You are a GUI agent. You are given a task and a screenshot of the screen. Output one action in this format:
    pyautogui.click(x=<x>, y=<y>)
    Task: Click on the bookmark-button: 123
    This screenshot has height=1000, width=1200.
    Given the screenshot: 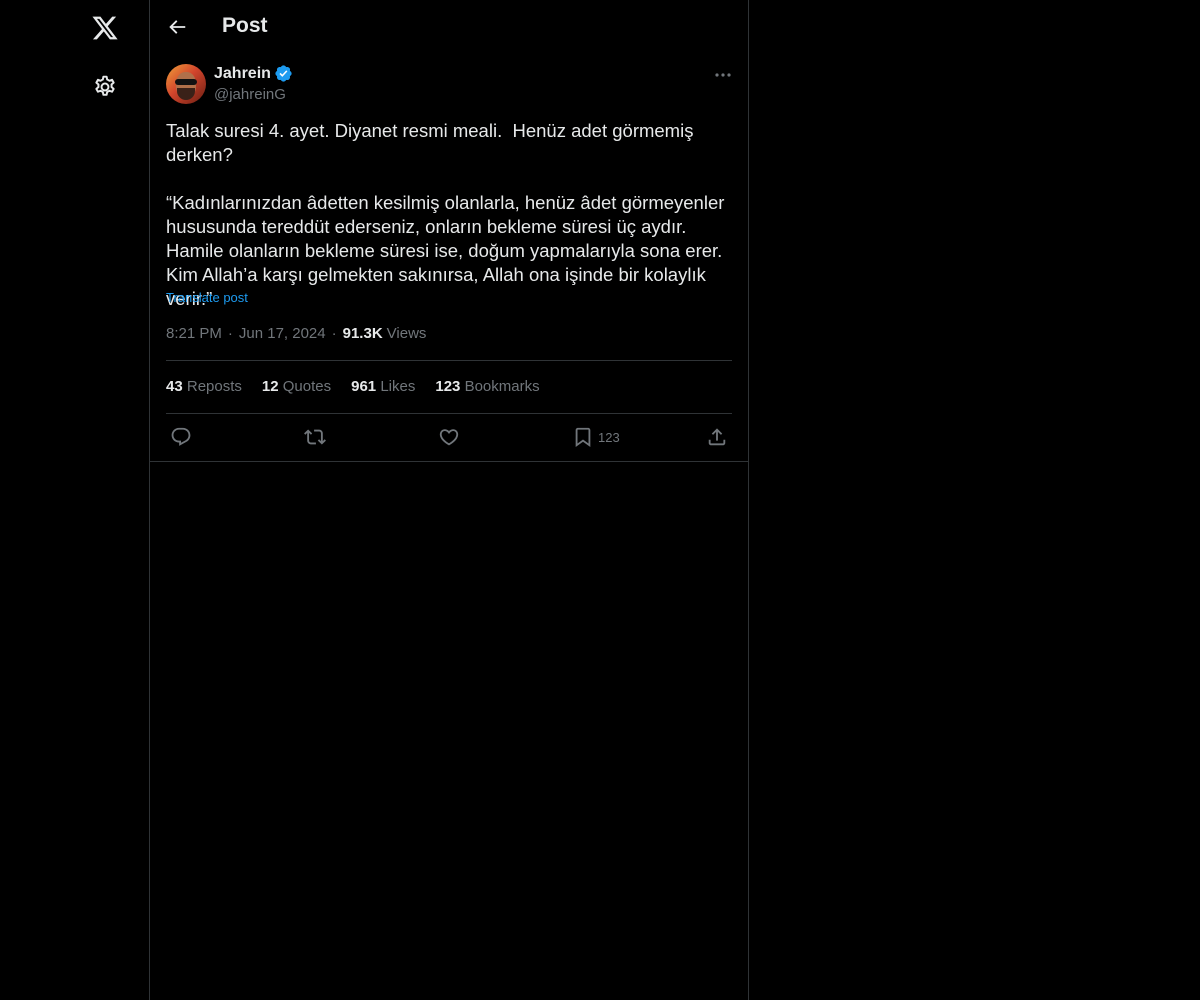 What is the action you would take?
    pyautogui.click(x=596, y=437)
    